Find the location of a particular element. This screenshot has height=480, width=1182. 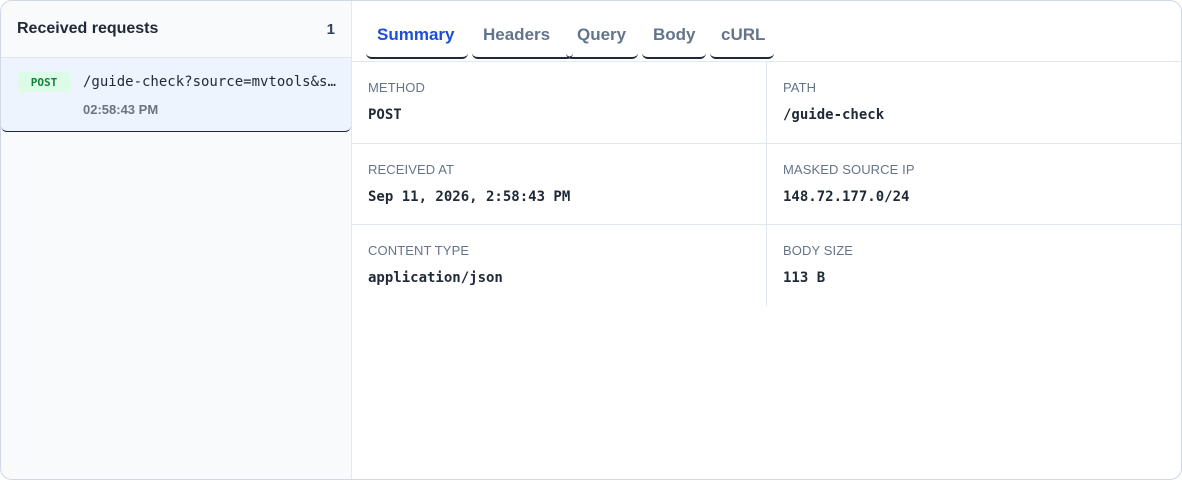

sidebar-header: Received requests 1 is located at coordinates (176, 29).